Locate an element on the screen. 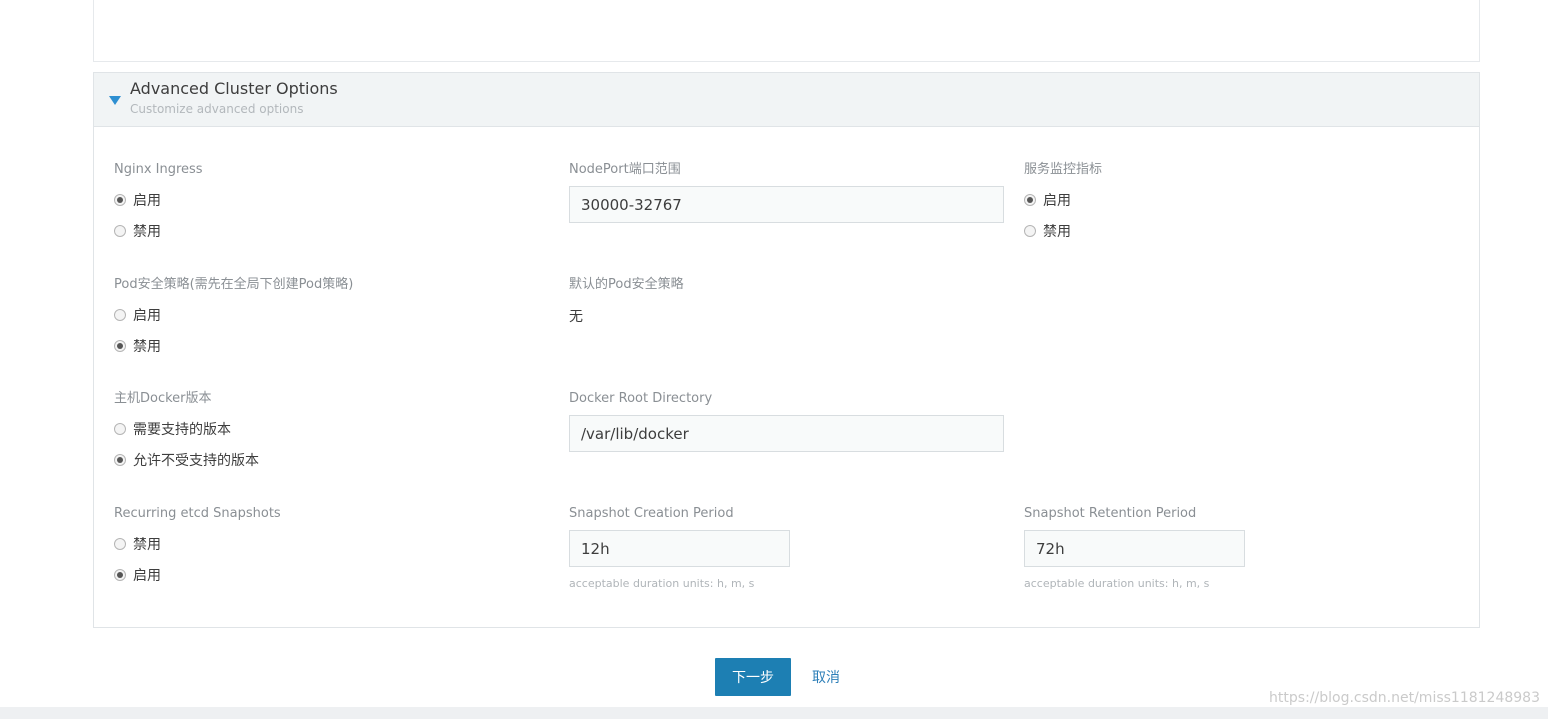 The image size is (1548, 719). docker-version-label: 主机Docker版本 is located at coordinates (163, 398).